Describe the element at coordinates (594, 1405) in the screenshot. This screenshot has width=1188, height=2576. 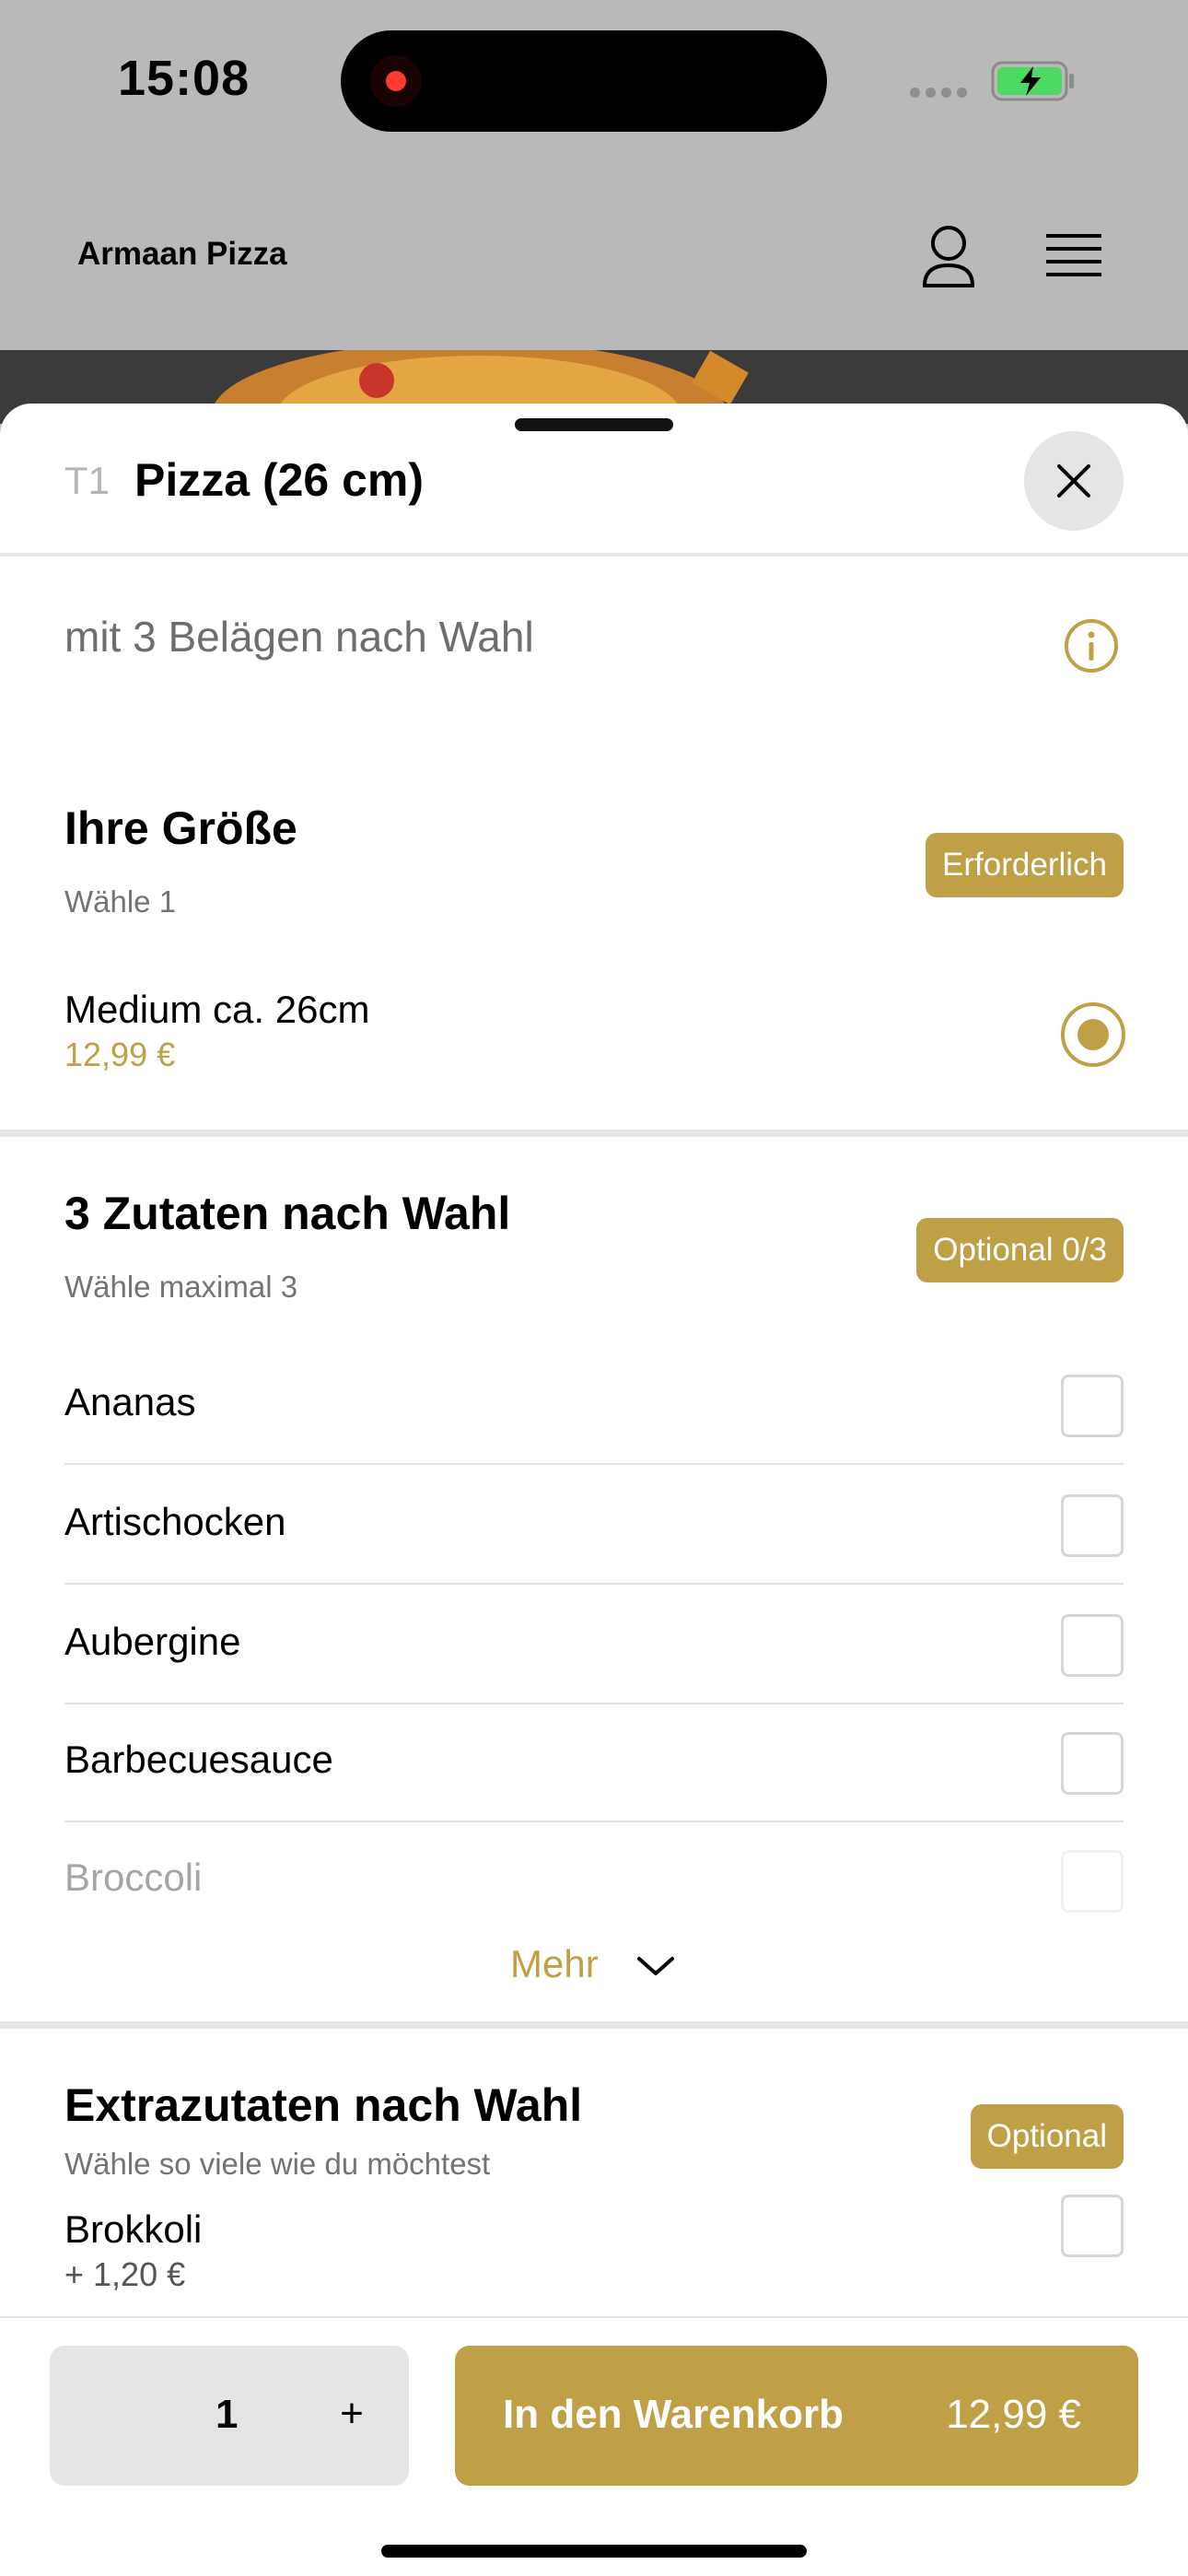
I see `topping-row-ananas: Ananas` at that location.